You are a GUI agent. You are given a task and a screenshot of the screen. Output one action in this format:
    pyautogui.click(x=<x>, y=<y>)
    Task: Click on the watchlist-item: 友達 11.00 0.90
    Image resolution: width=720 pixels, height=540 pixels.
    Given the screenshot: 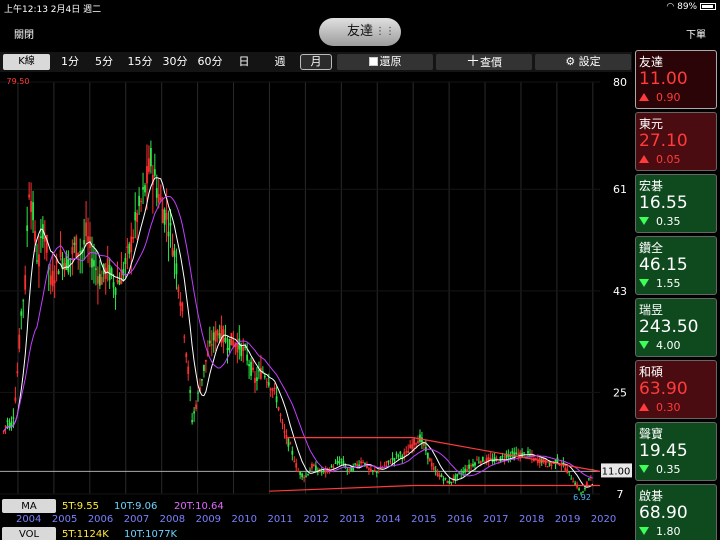 What is the action you would take?
    pyautogui.click(x=676, y=79)
    